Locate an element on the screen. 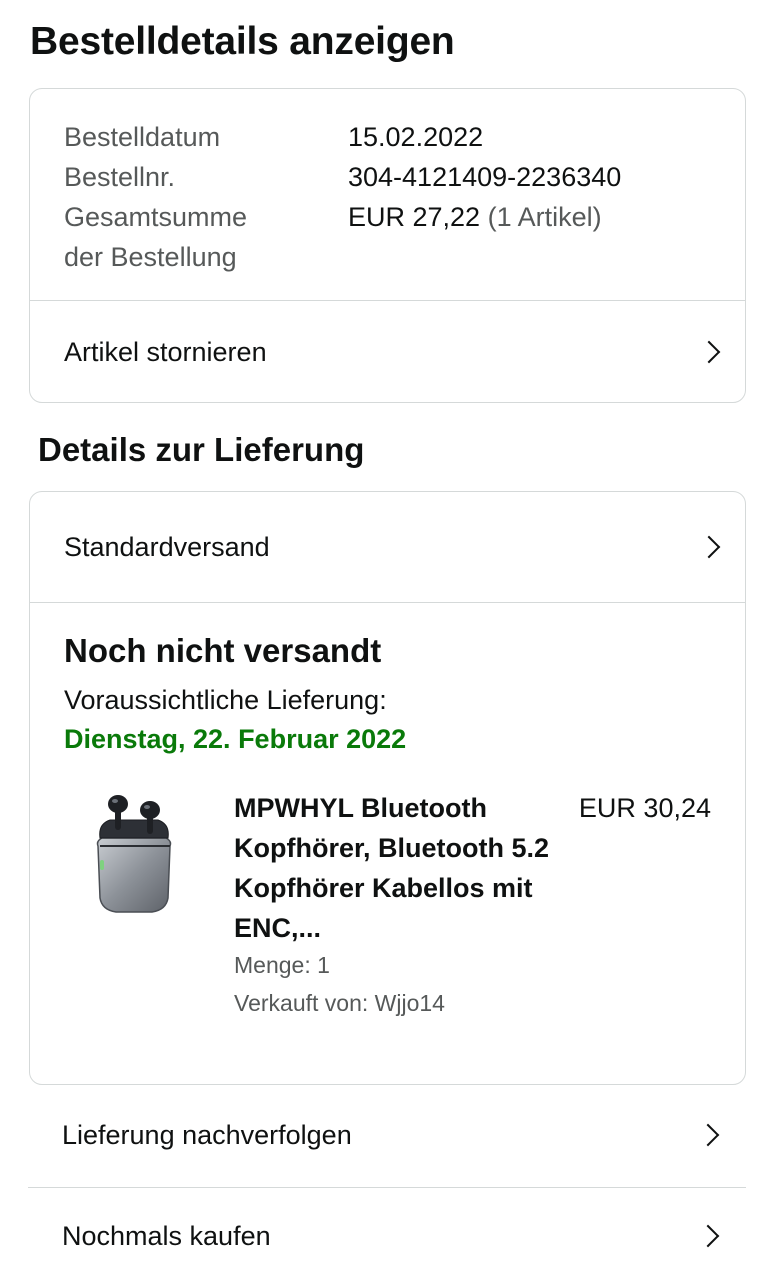  product-seller: Verkauft von: Wjjo14 is located at coordinates (339, 1003).